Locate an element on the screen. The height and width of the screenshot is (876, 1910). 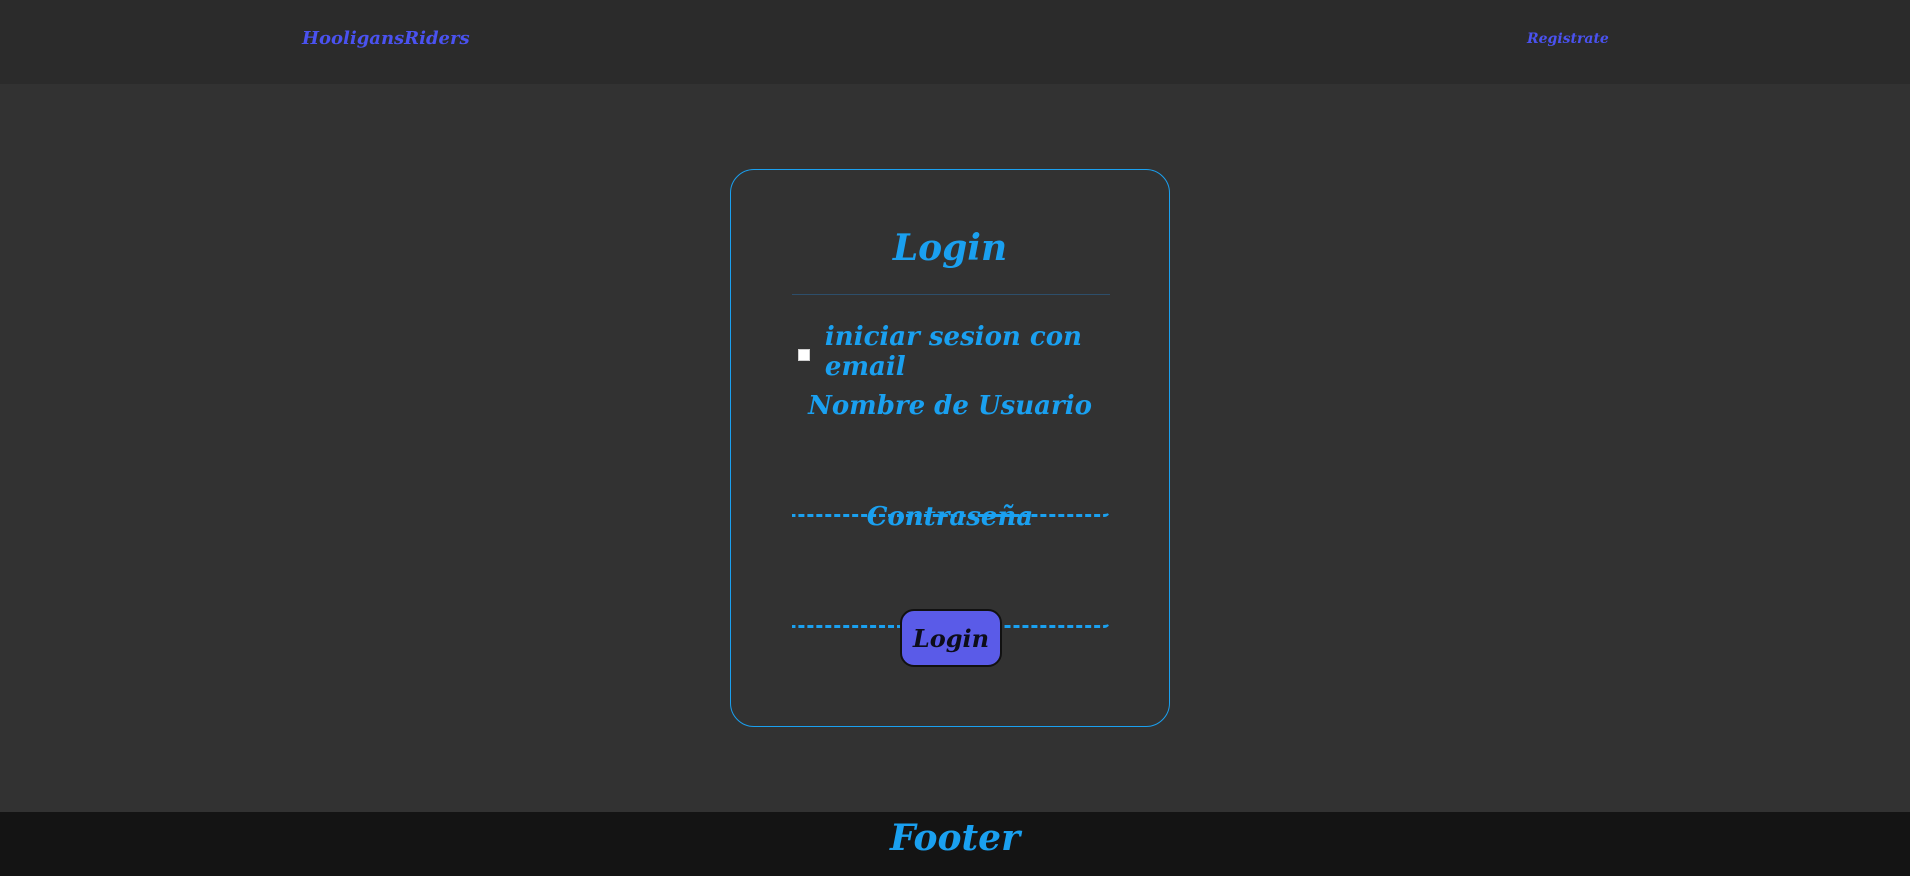
footer: Footer is located at coordinates (955, 844).